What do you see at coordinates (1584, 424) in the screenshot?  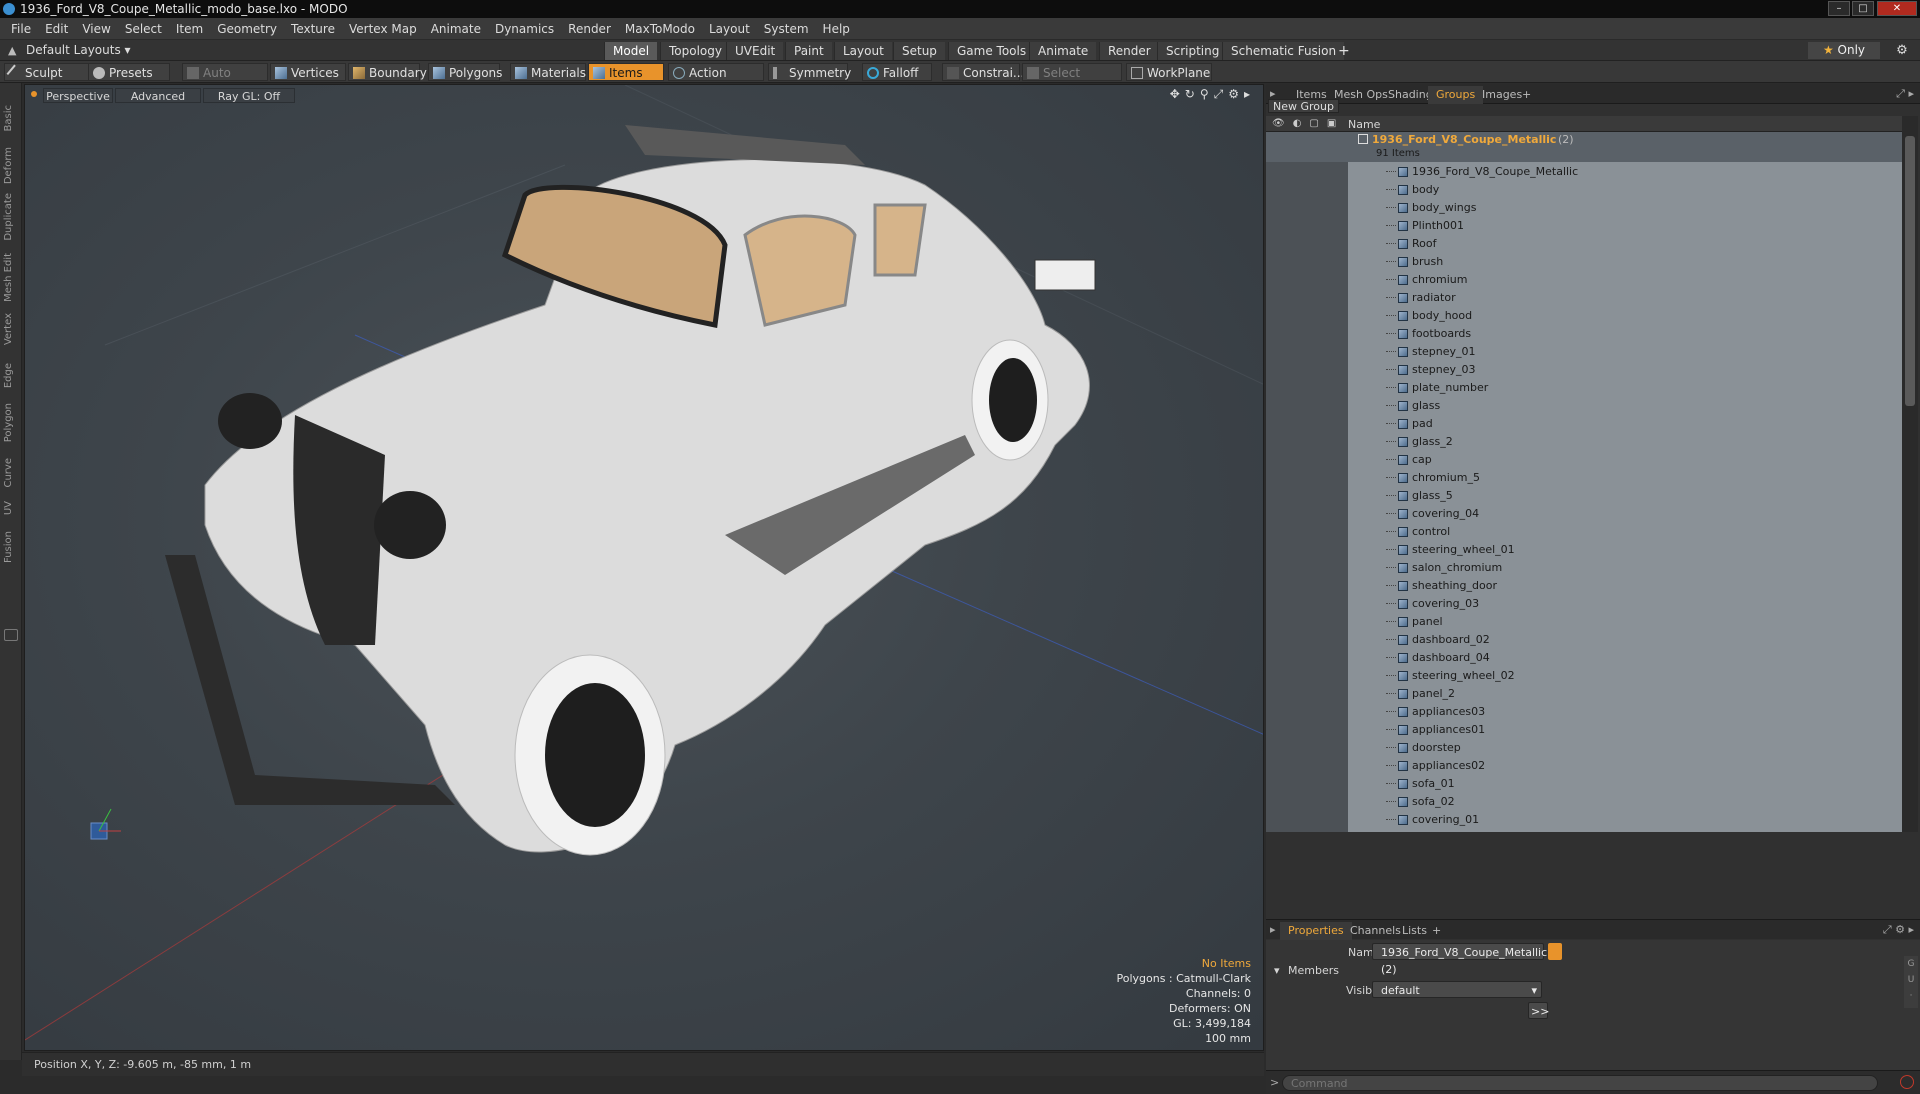 I see `list-item: pad` at bounding box center [1584, 424].